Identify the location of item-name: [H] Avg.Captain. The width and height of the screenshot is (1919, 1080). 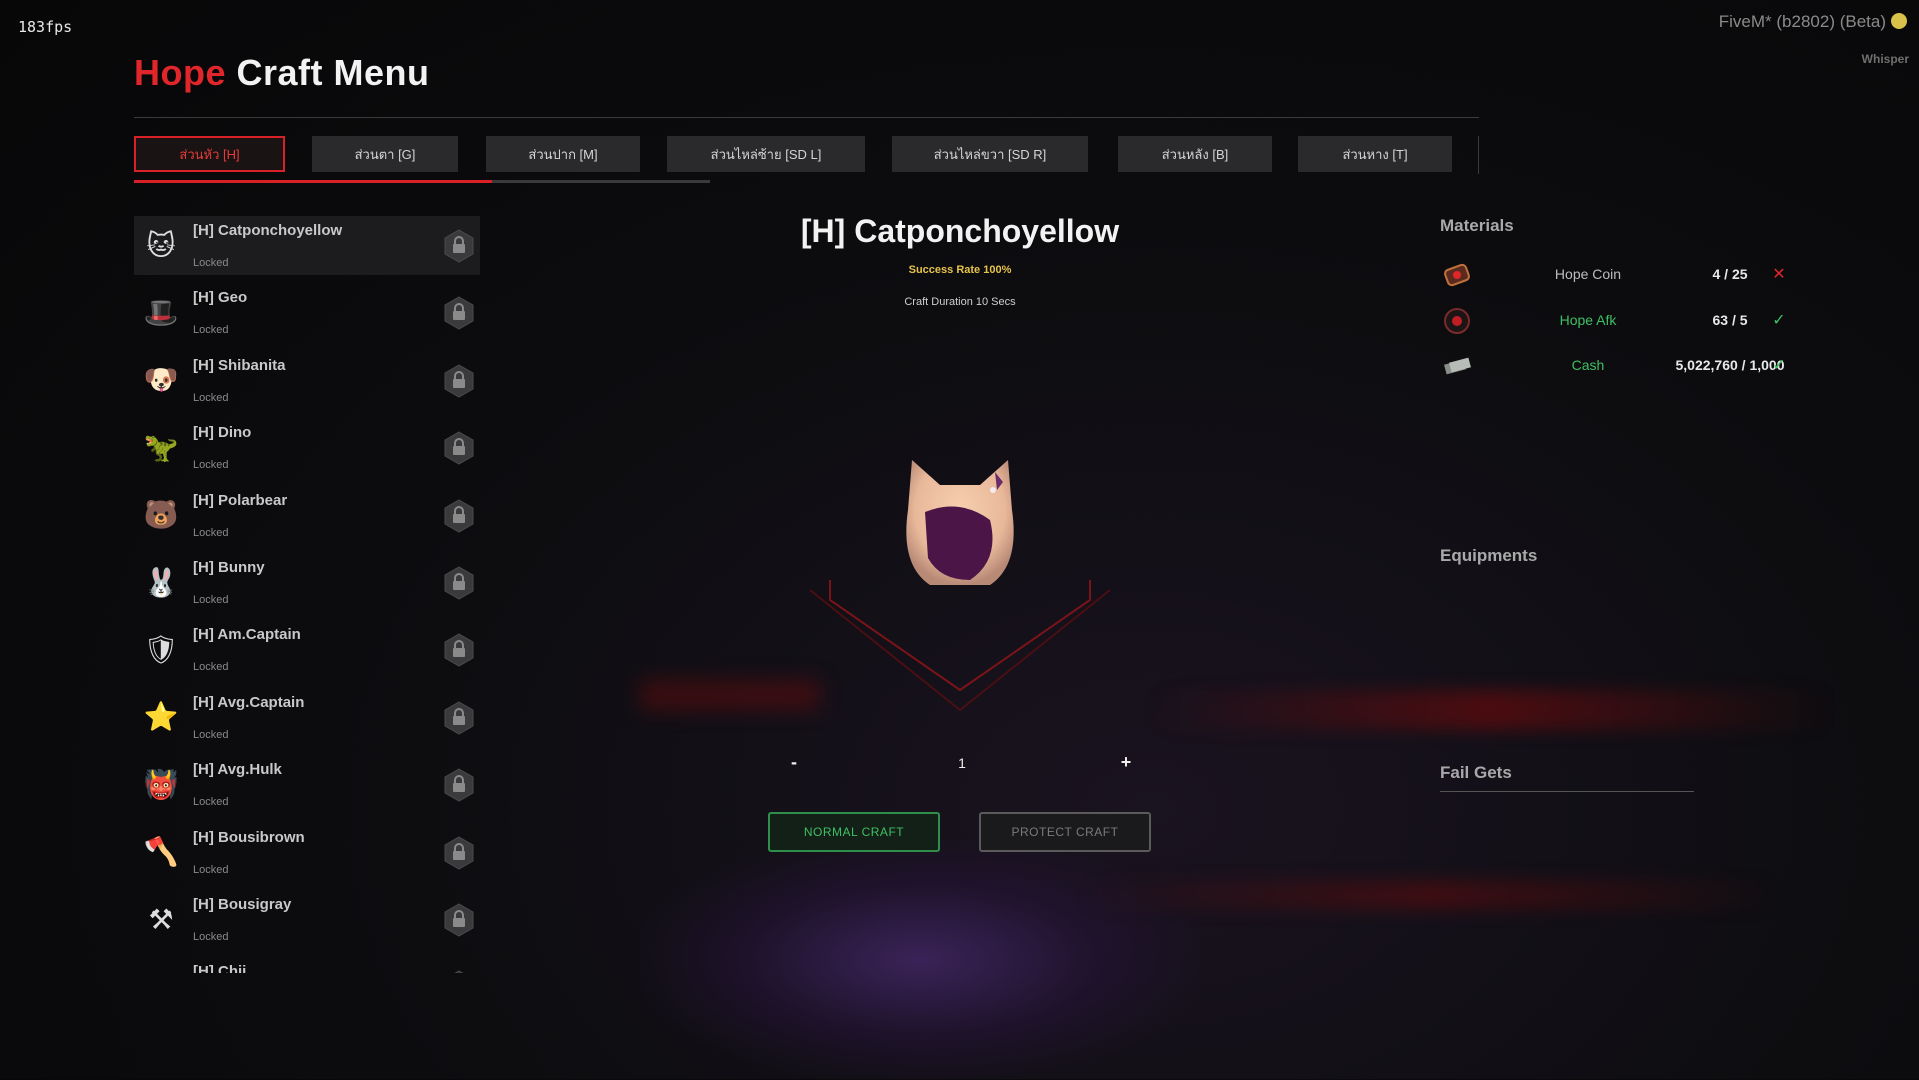
(249, 702).